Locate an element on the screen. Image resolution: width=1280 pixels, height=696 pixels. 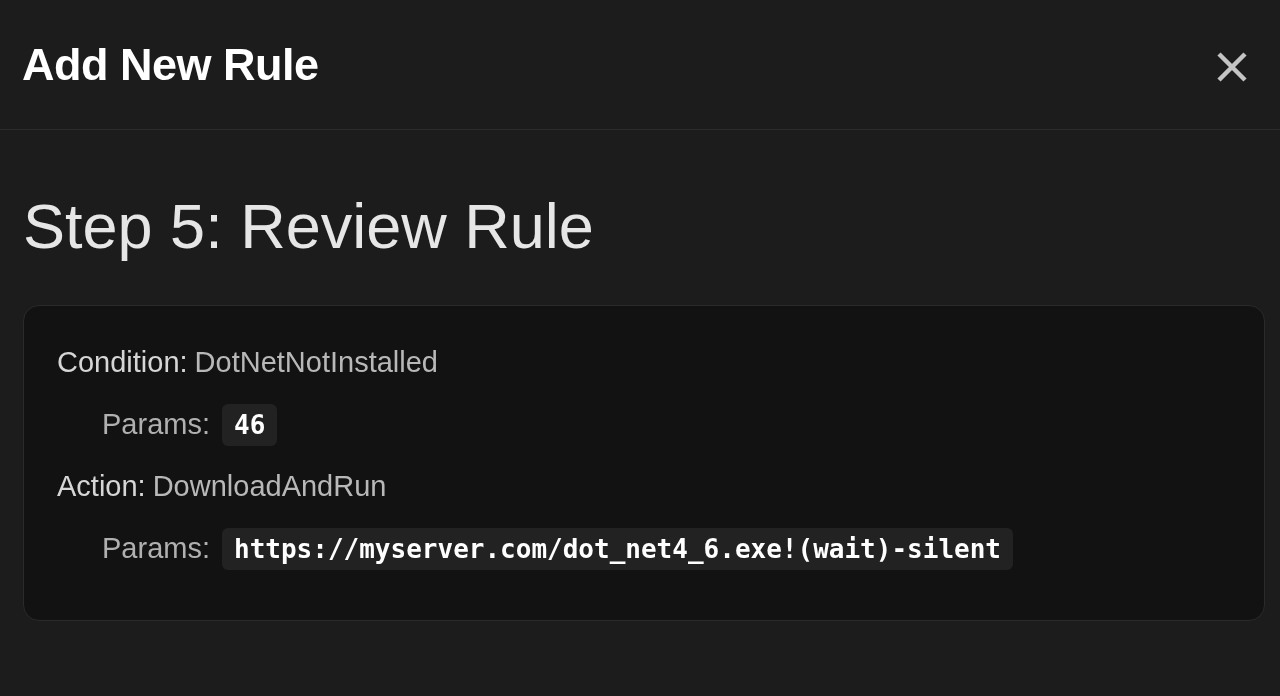
field-label: Action: is located at coordinates (101, 486).